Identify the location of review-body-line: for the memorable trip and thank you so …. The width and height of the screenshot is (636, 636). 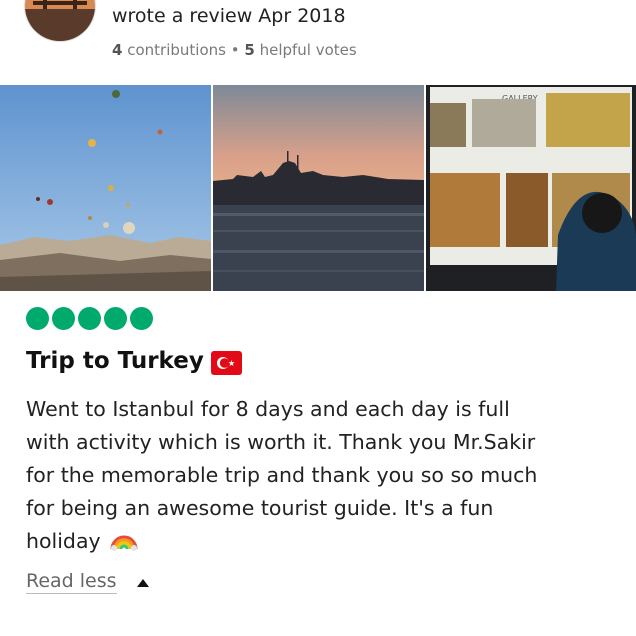
(282, 475).